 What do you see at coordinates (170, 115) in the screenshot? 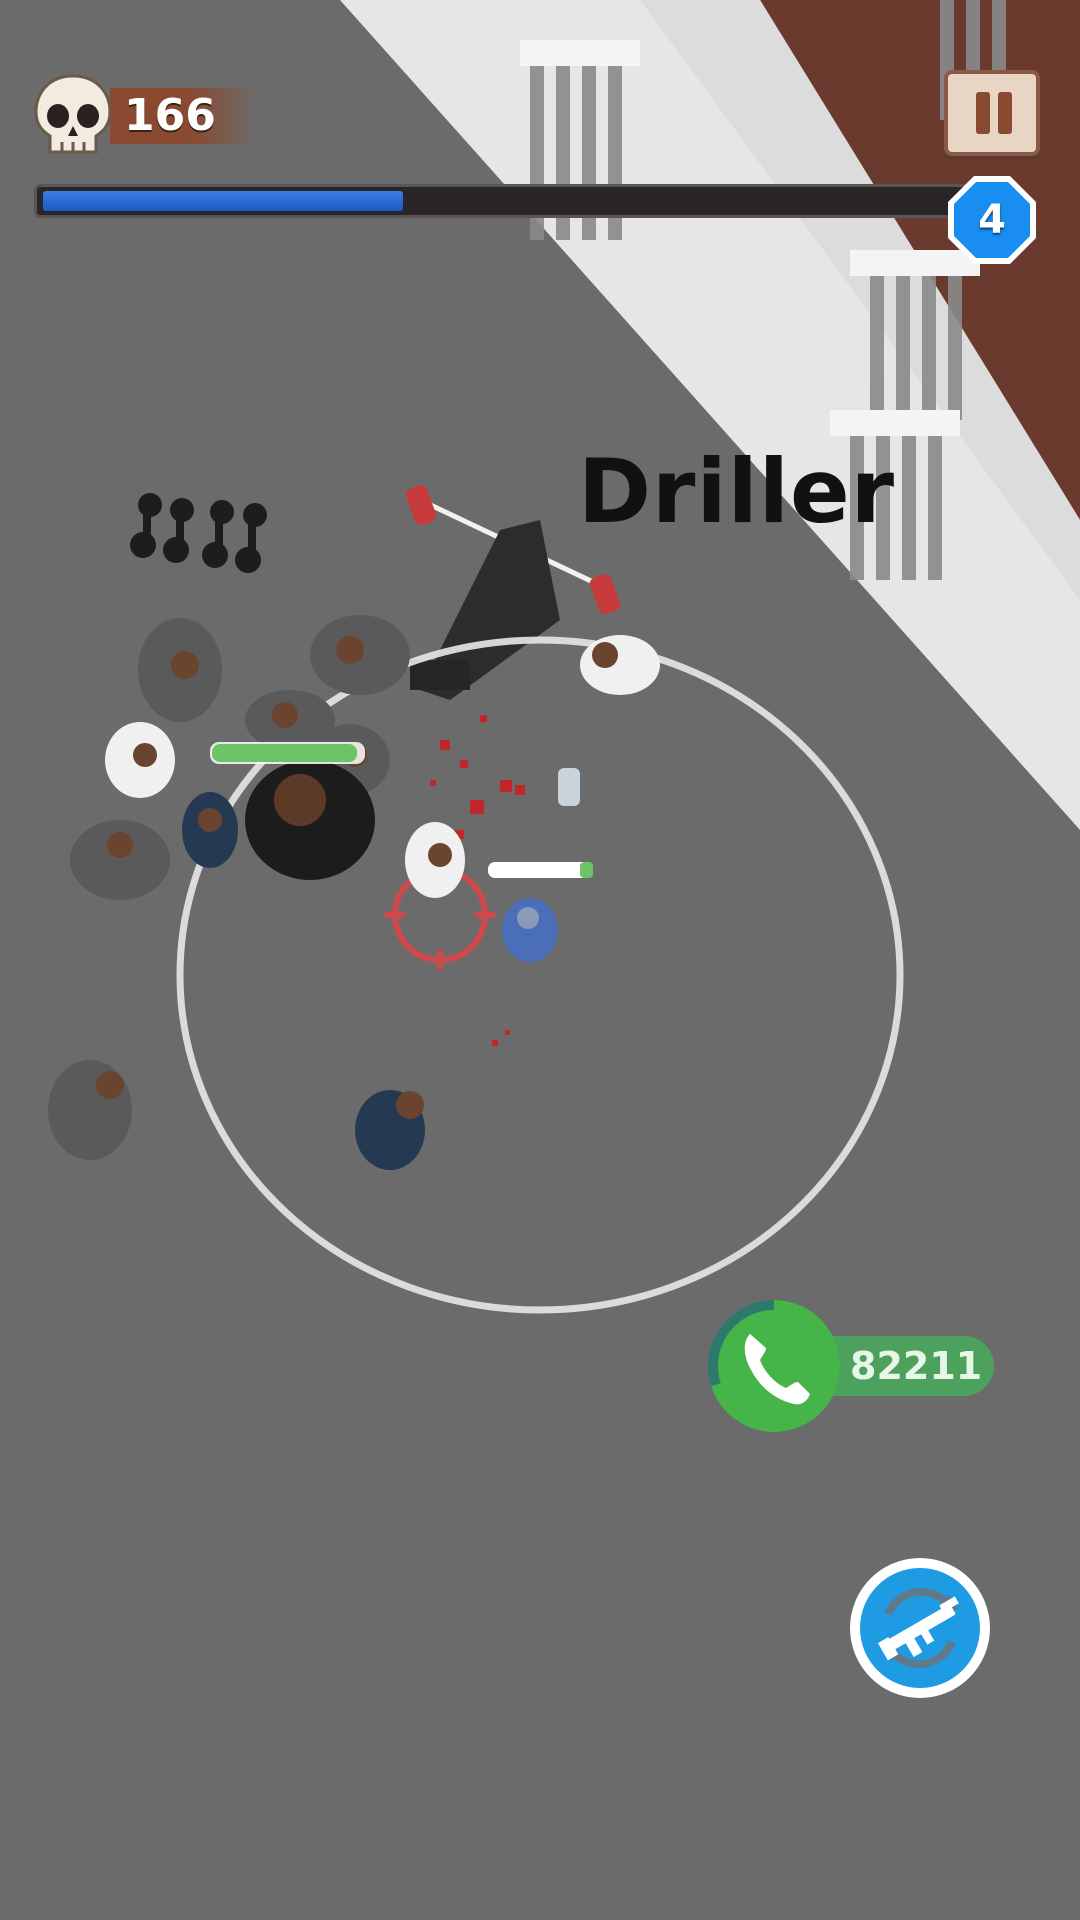
I see `kill-count: 166` at bounding box center [170, 115].